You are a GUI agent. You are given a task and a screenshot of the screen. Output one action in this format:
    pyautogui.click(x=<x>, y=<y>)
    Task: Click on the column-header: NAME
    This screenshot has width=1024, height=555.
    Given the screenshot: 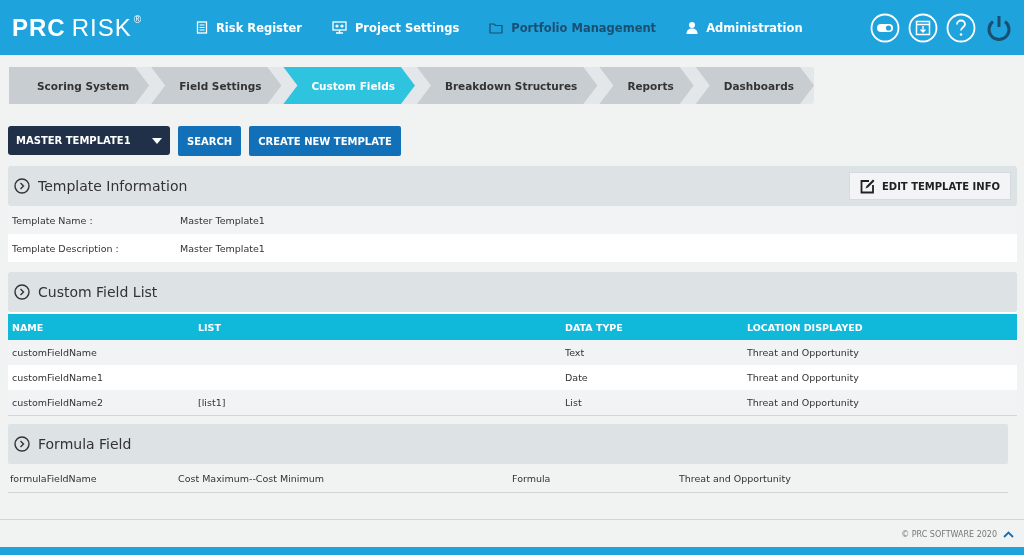 What is the action you would take?
    pyautogui.click(x=28, y=327)
    